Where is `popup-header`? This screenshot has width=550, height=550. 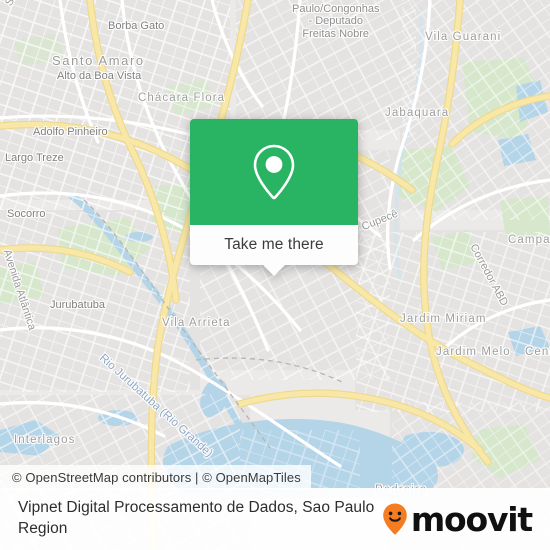 popup-header is located at coordinates (274, 172).